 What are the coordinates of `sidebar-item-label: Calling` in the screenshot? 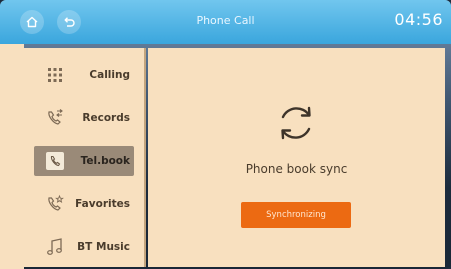 It's located at (109, 75).